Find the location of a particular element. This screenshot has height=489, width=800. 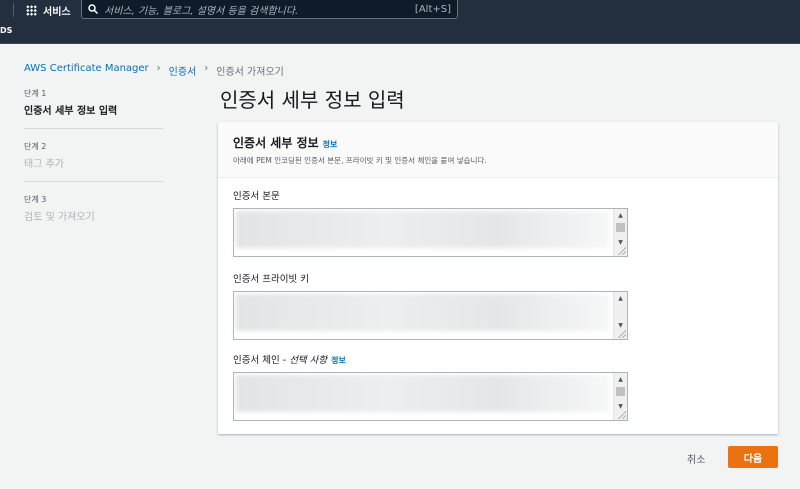

step-number: 단계 3 is located at coordinates (35, 199).